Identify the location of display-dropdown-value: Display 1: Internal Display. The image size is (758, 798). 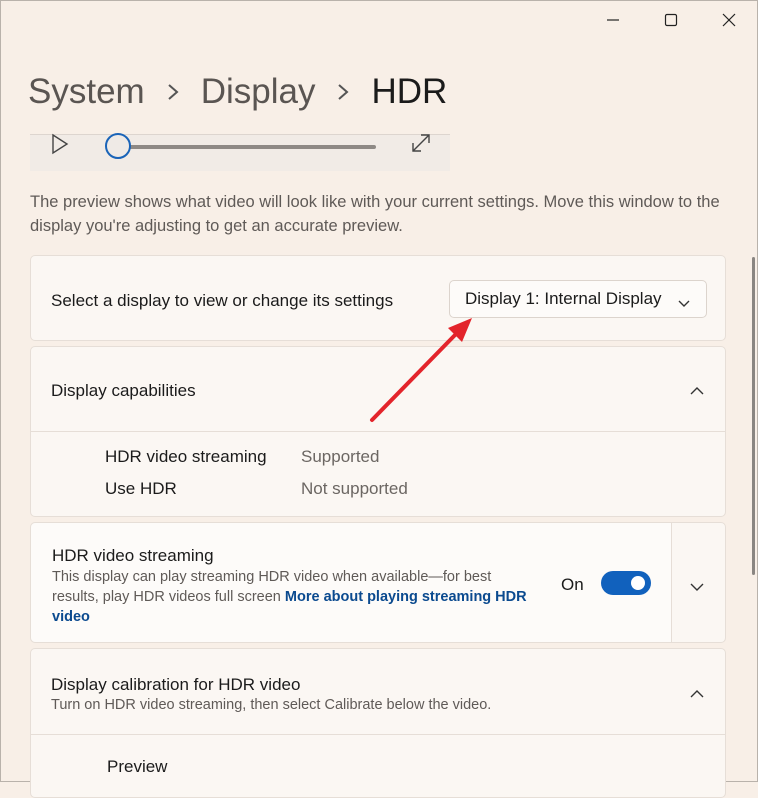
(563, 298).